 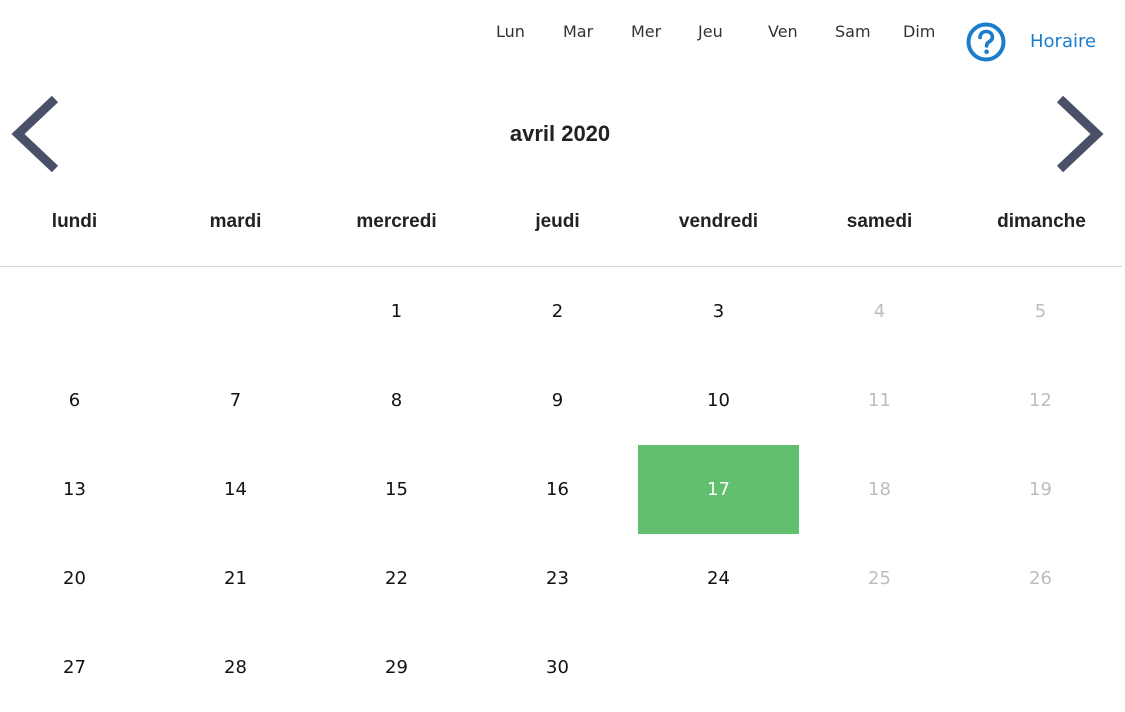 I want to click on day-cell: 20, so click(x=77, y=578).